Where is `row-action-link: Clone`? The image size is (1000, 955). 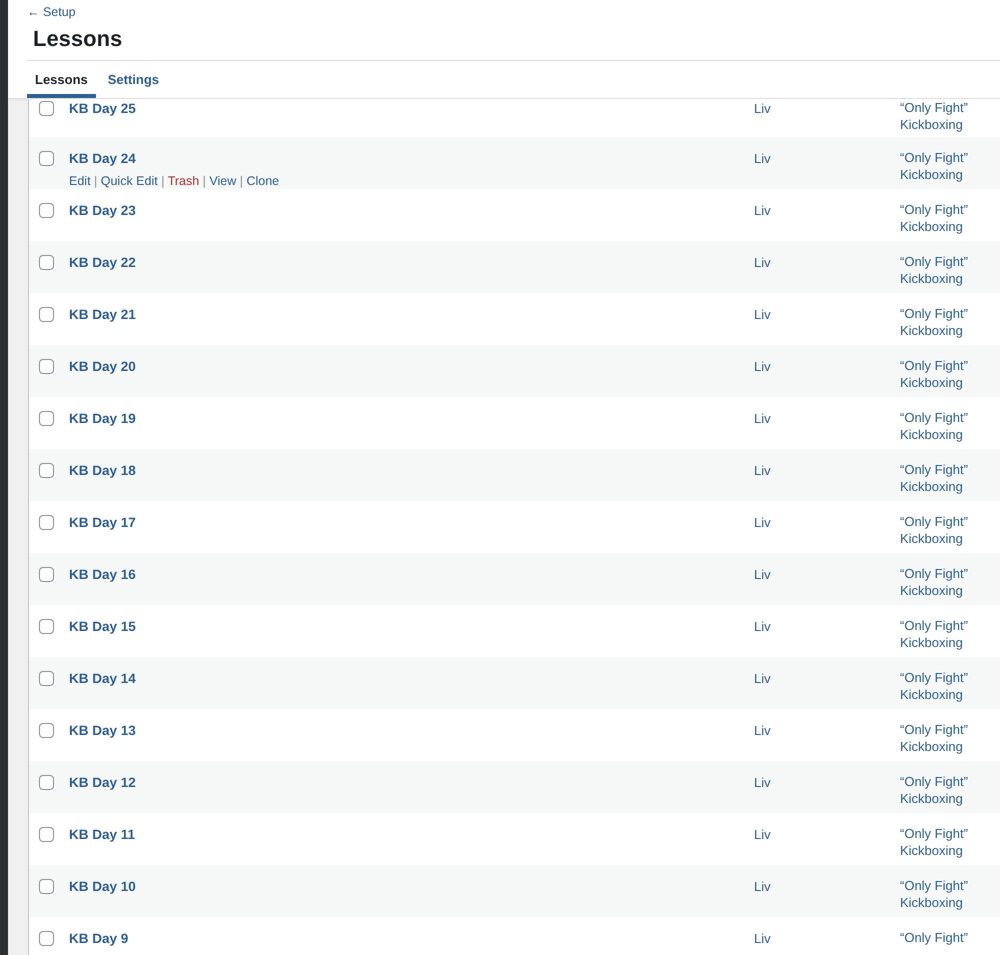
row-action-link: Clone is located at coordinates (263, 181).